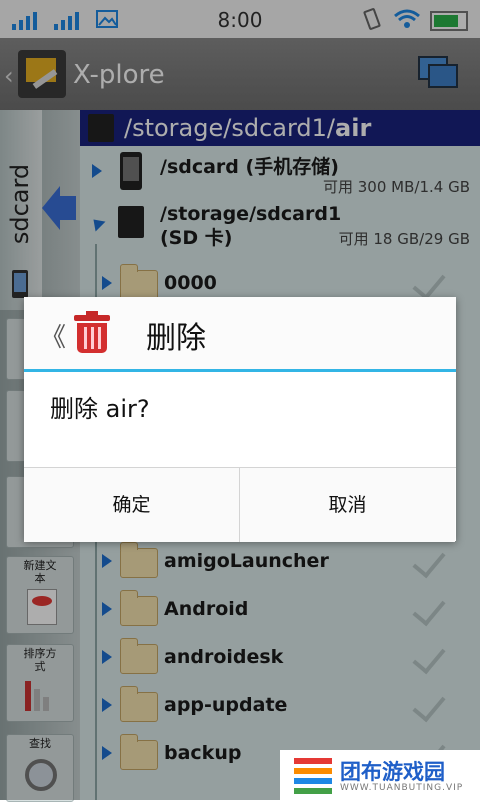  What do you see at coordinates (313, 775) in the screenshot?
I see `watermark-logo-icon` at bounding box center [313, 775].